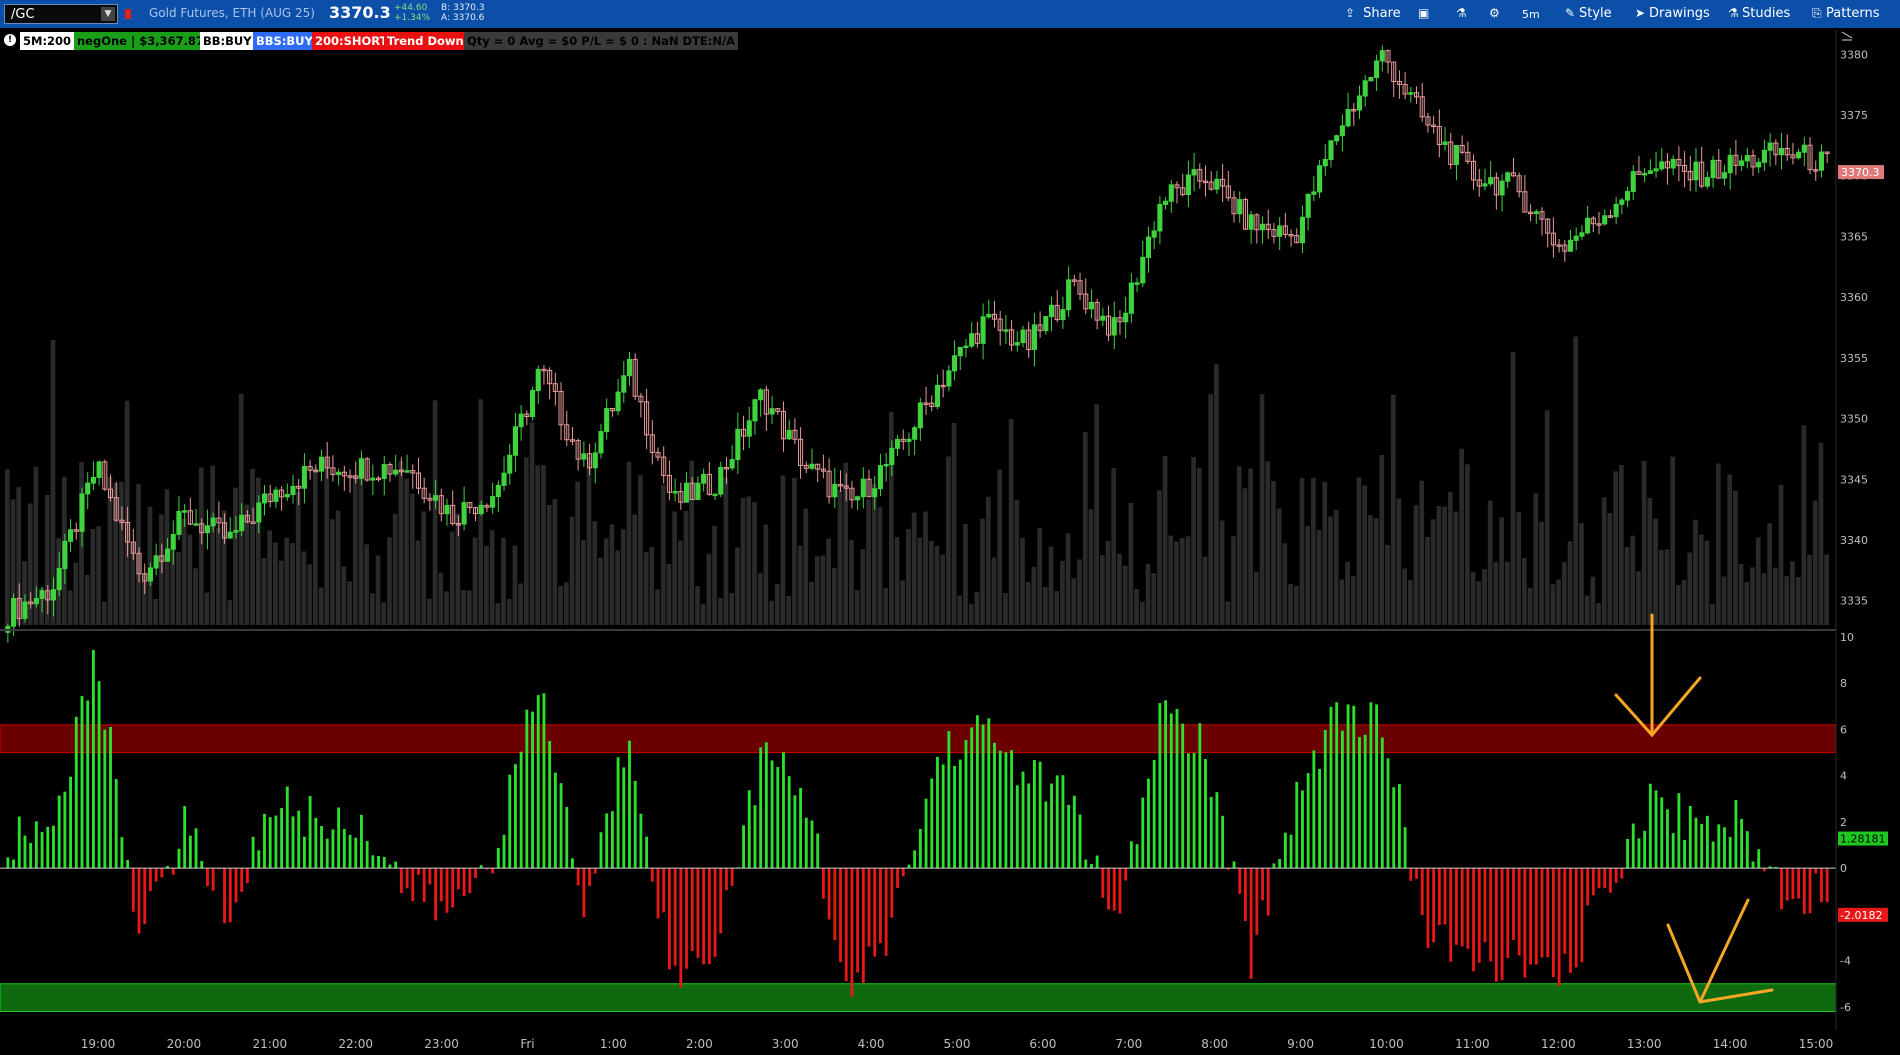 The height and width of the screenshot is (1055, 1900). Describe the element at coordinates (1531, 14) in the screenshot. I see `timeframe-button: 5m` at that location.